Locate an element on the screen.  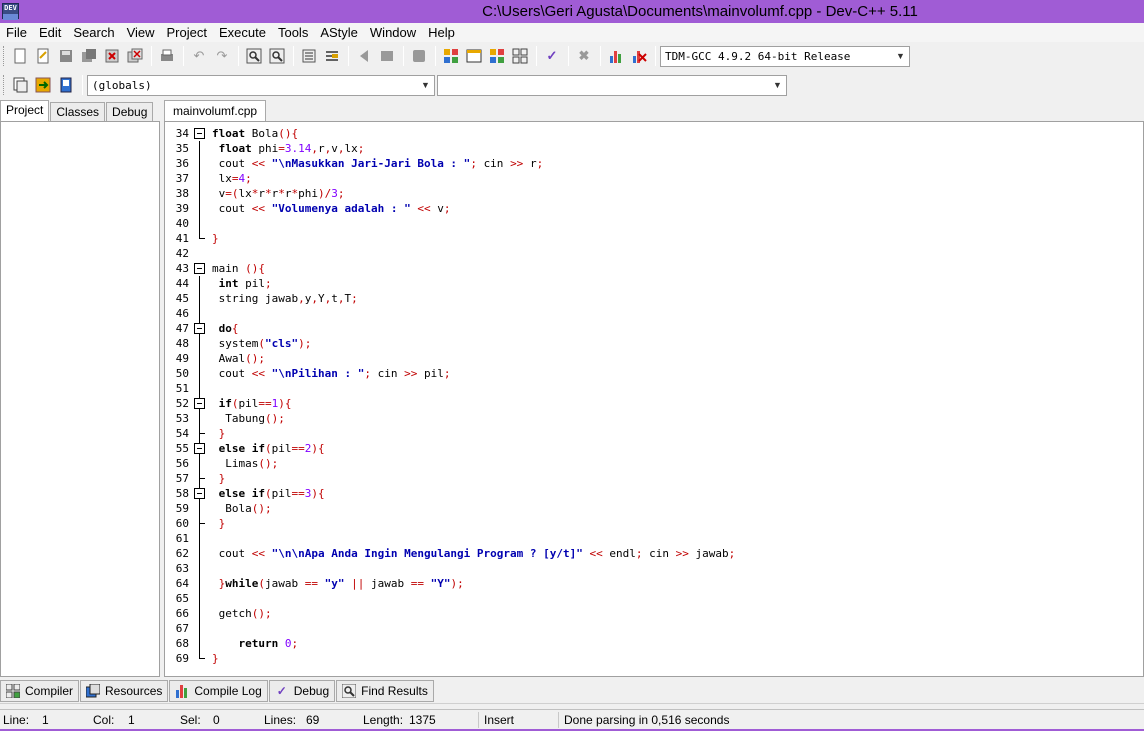
print-icon is located at coordinates (167, 56).